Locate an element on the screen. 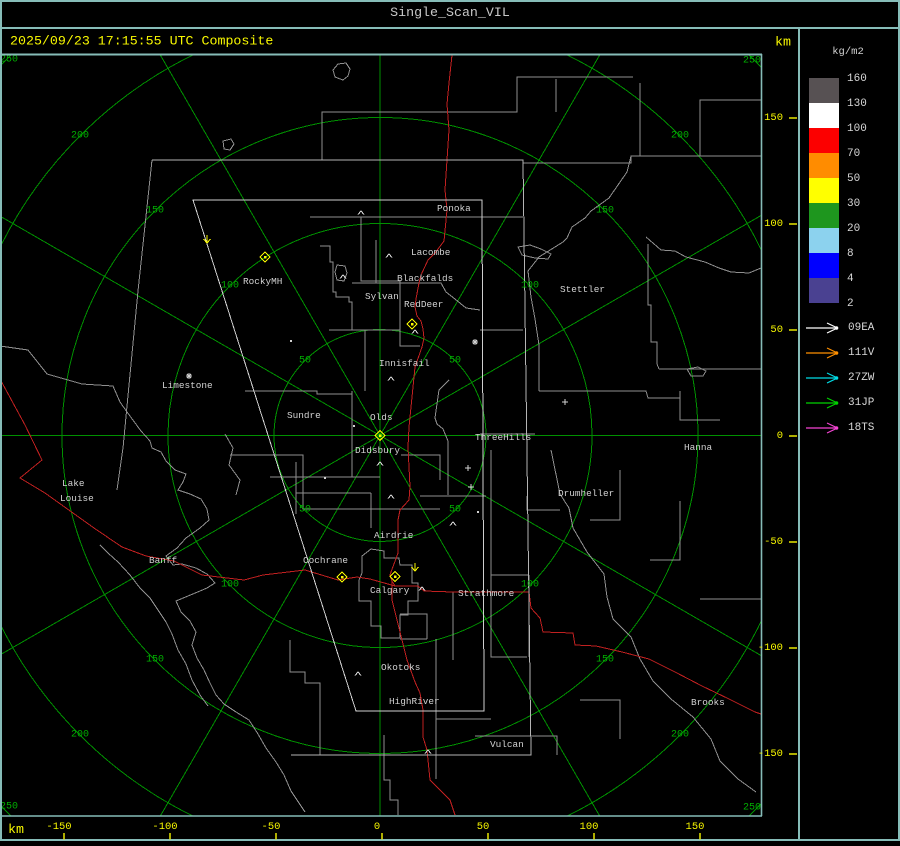  svg-text: Didsbury is located at coordinates (377, 450).